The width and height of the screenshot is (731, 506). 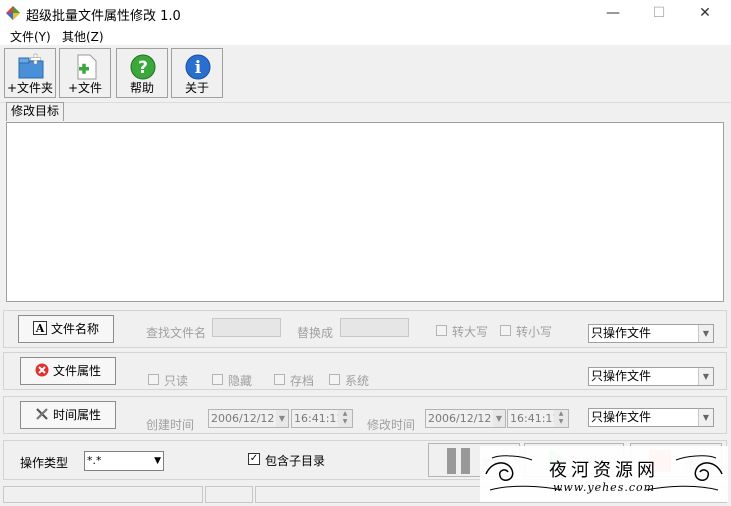 I want to click on add-file-button: +文件, so click(x=85, y=73).